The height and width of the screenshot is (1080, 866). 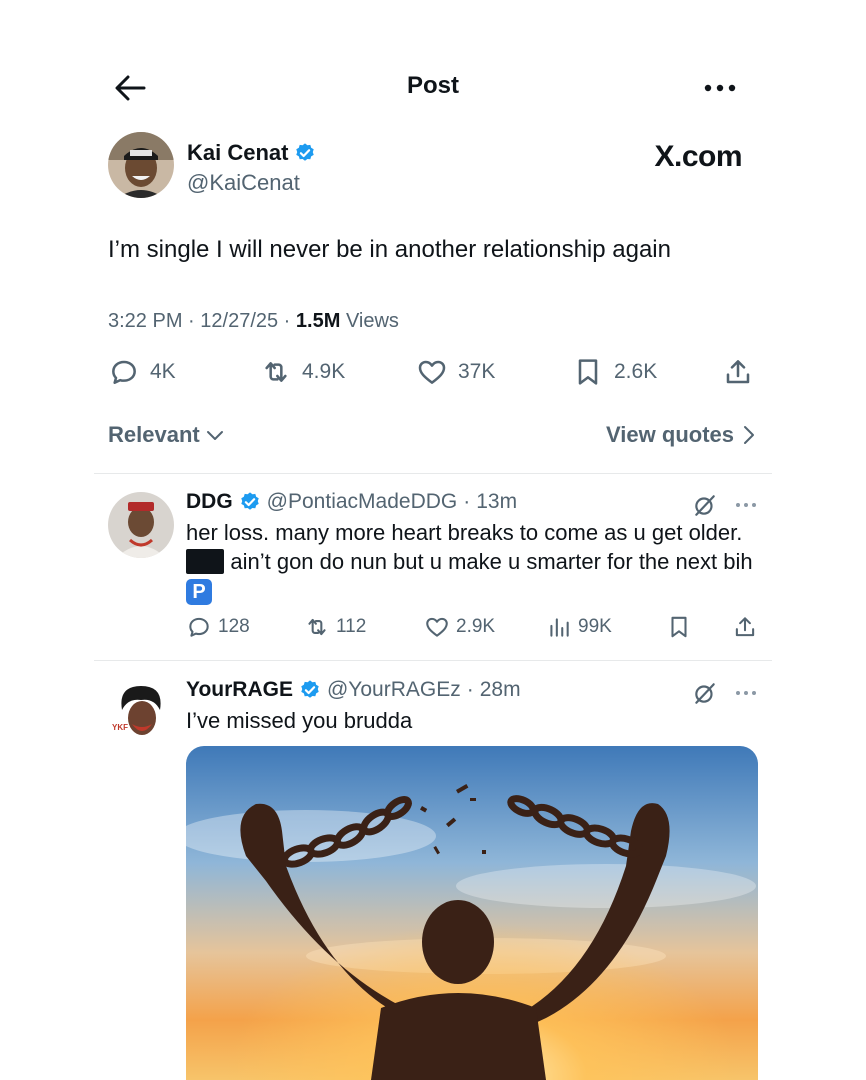 I want to click on reply-button: 4K, so click(x=142, y=372).